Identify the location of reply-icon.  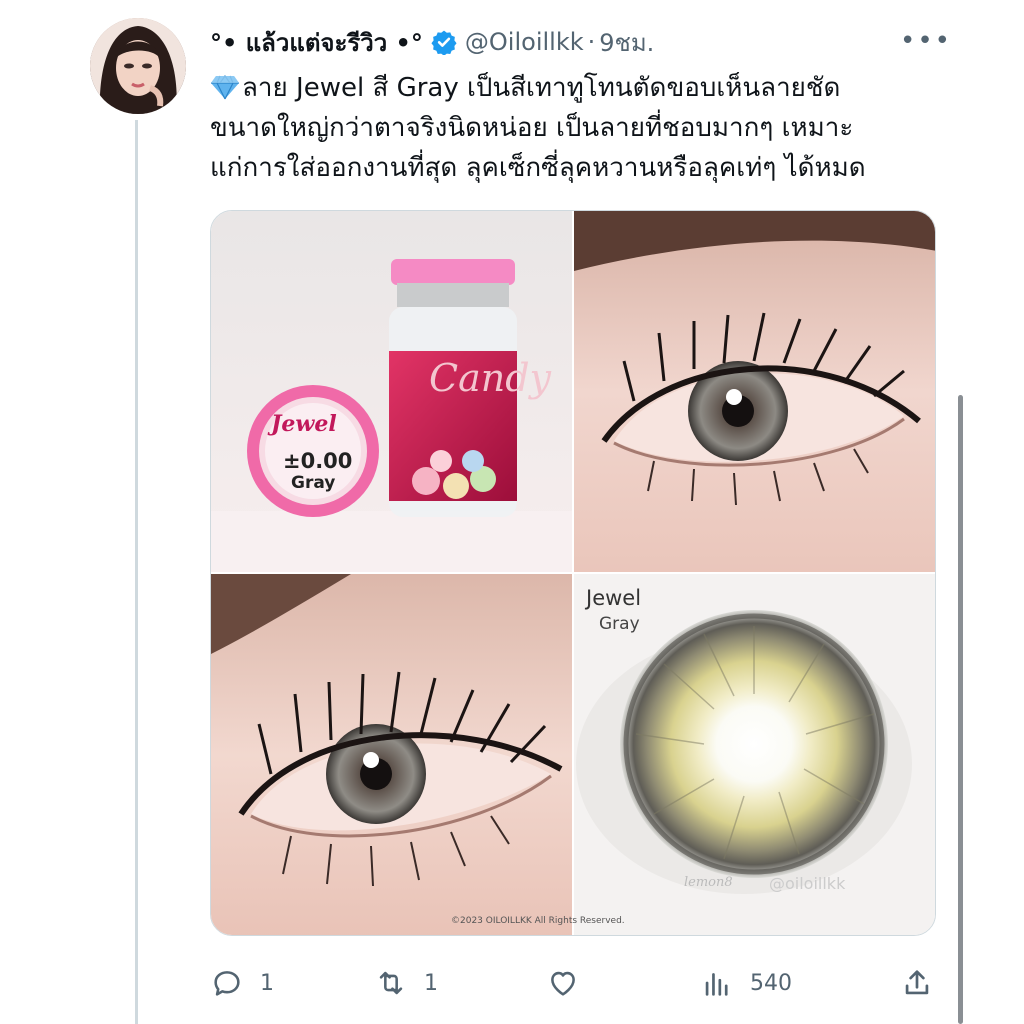
(227, 983).